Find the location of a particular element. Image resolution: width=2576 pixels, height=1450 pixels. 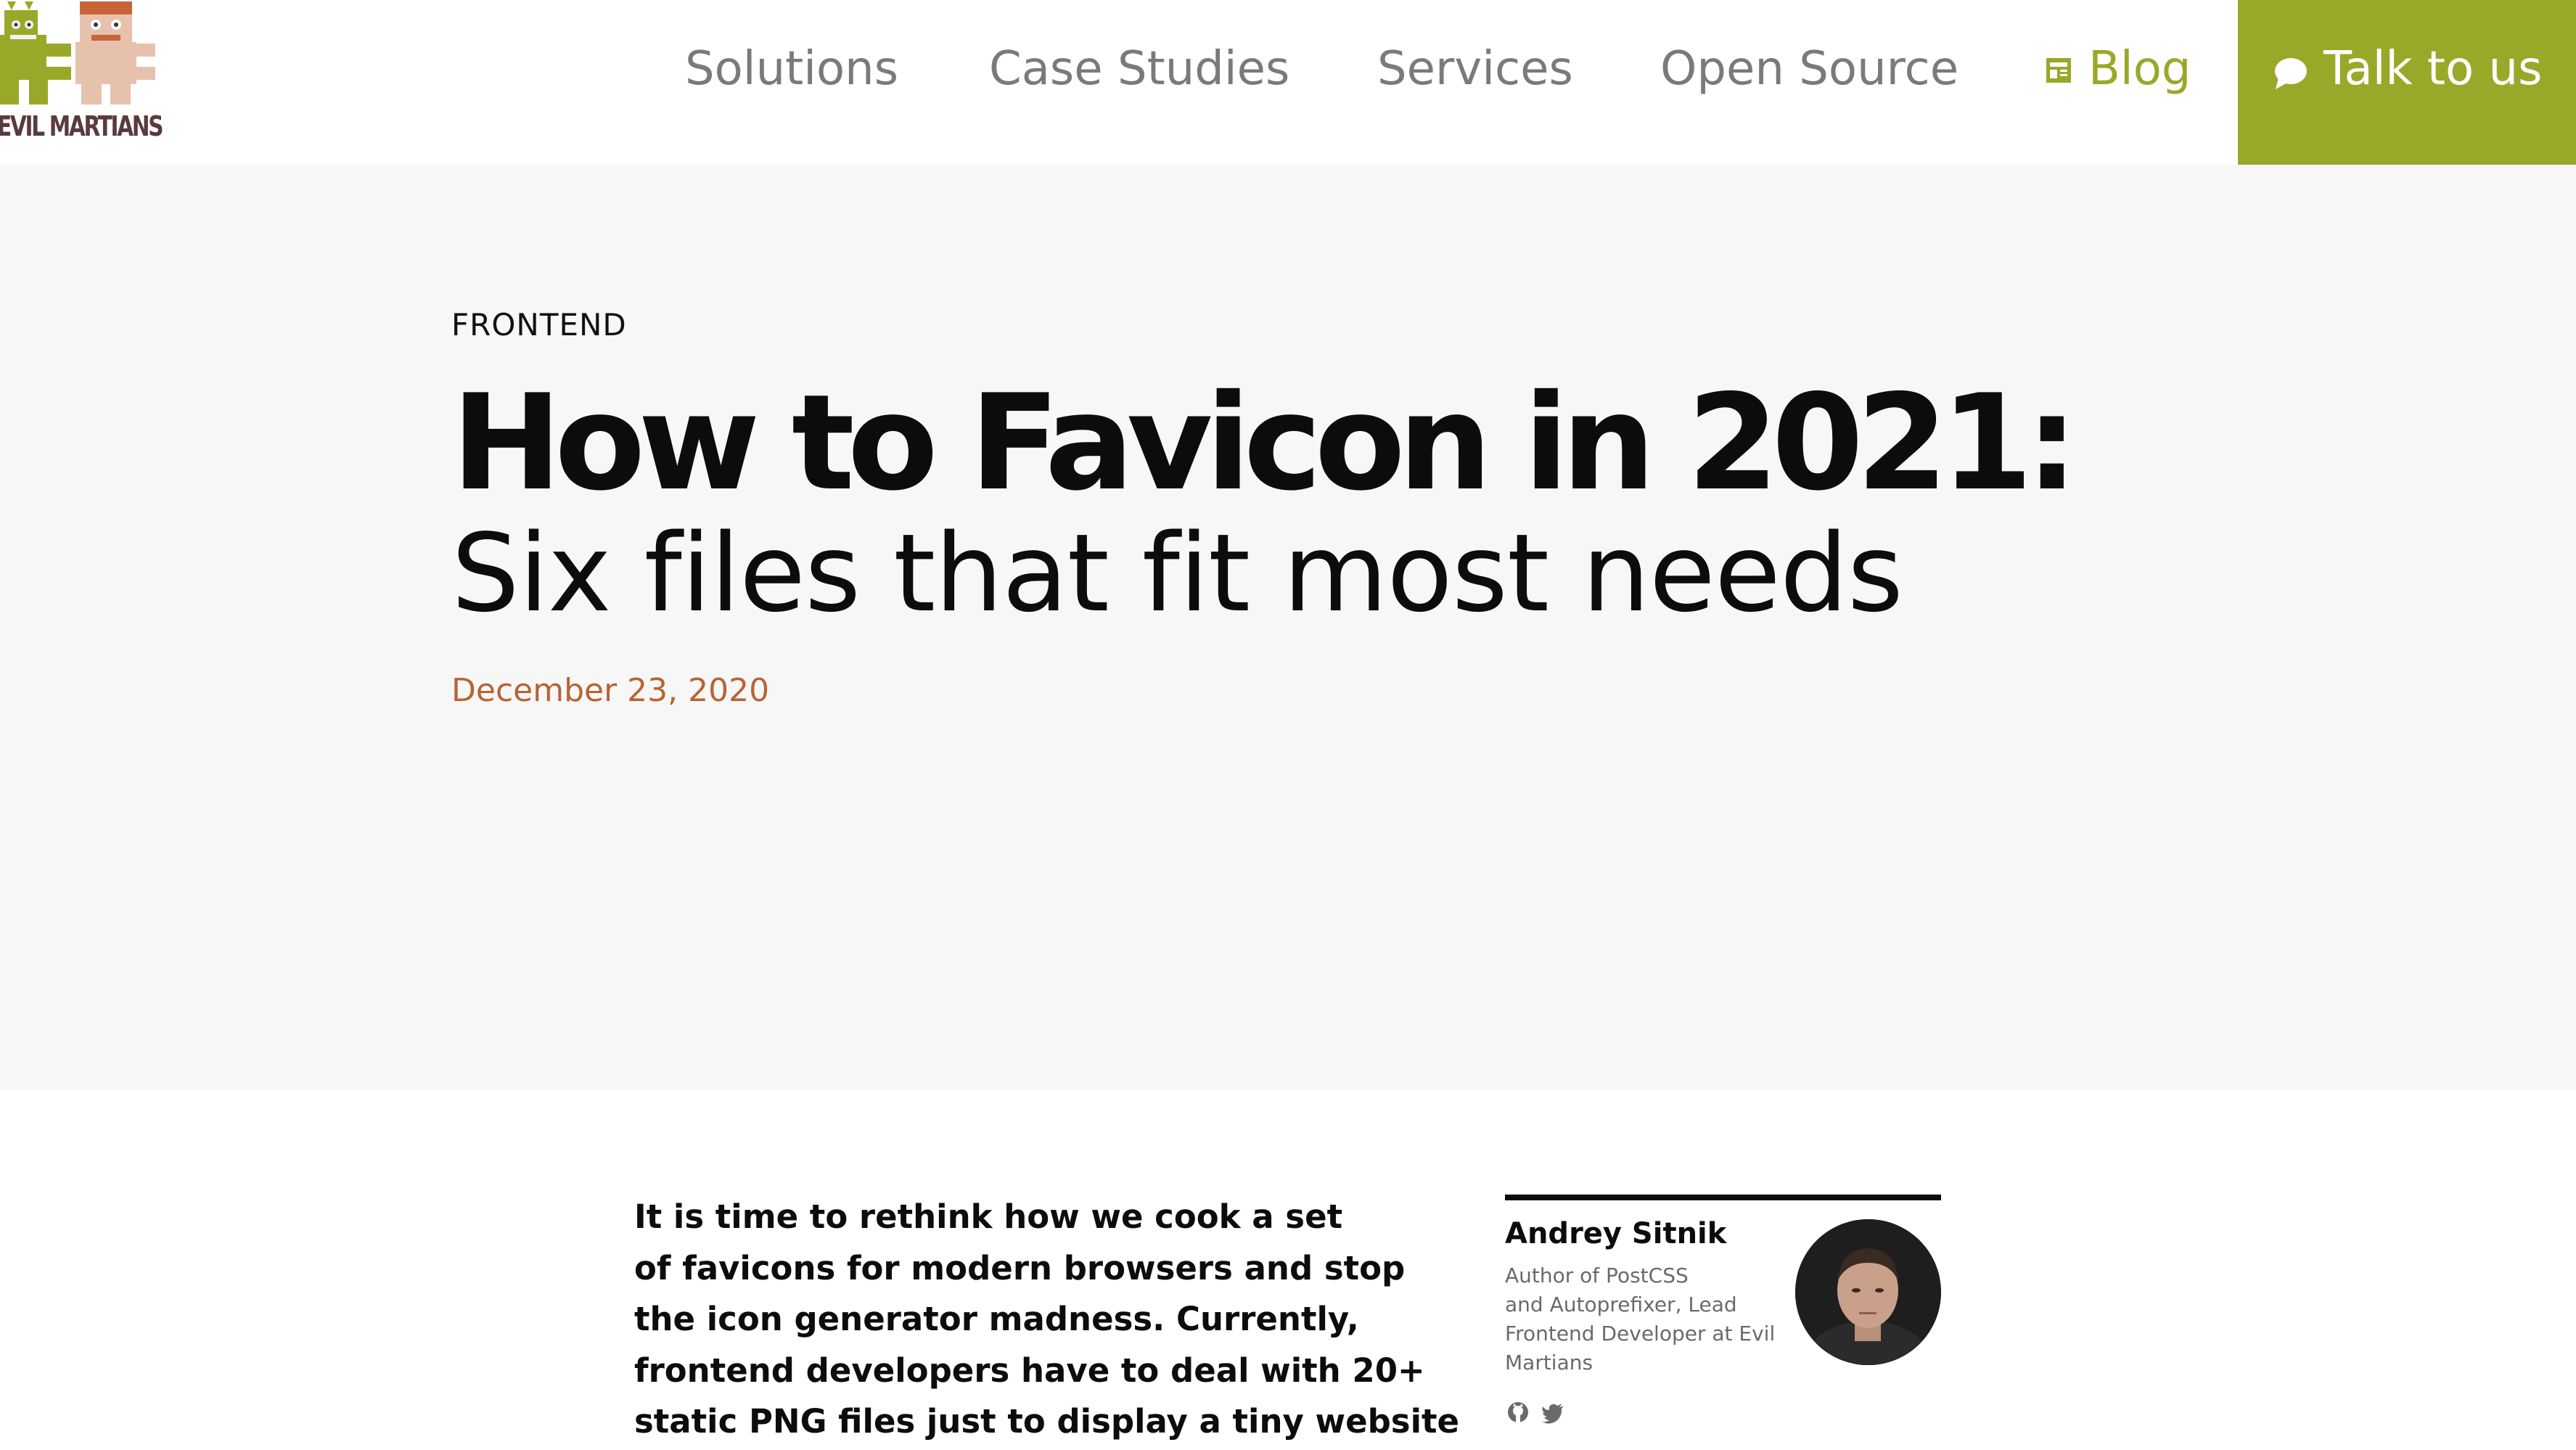

talk-to-us-label: Talk to us is located at coordinates (2433, 69).